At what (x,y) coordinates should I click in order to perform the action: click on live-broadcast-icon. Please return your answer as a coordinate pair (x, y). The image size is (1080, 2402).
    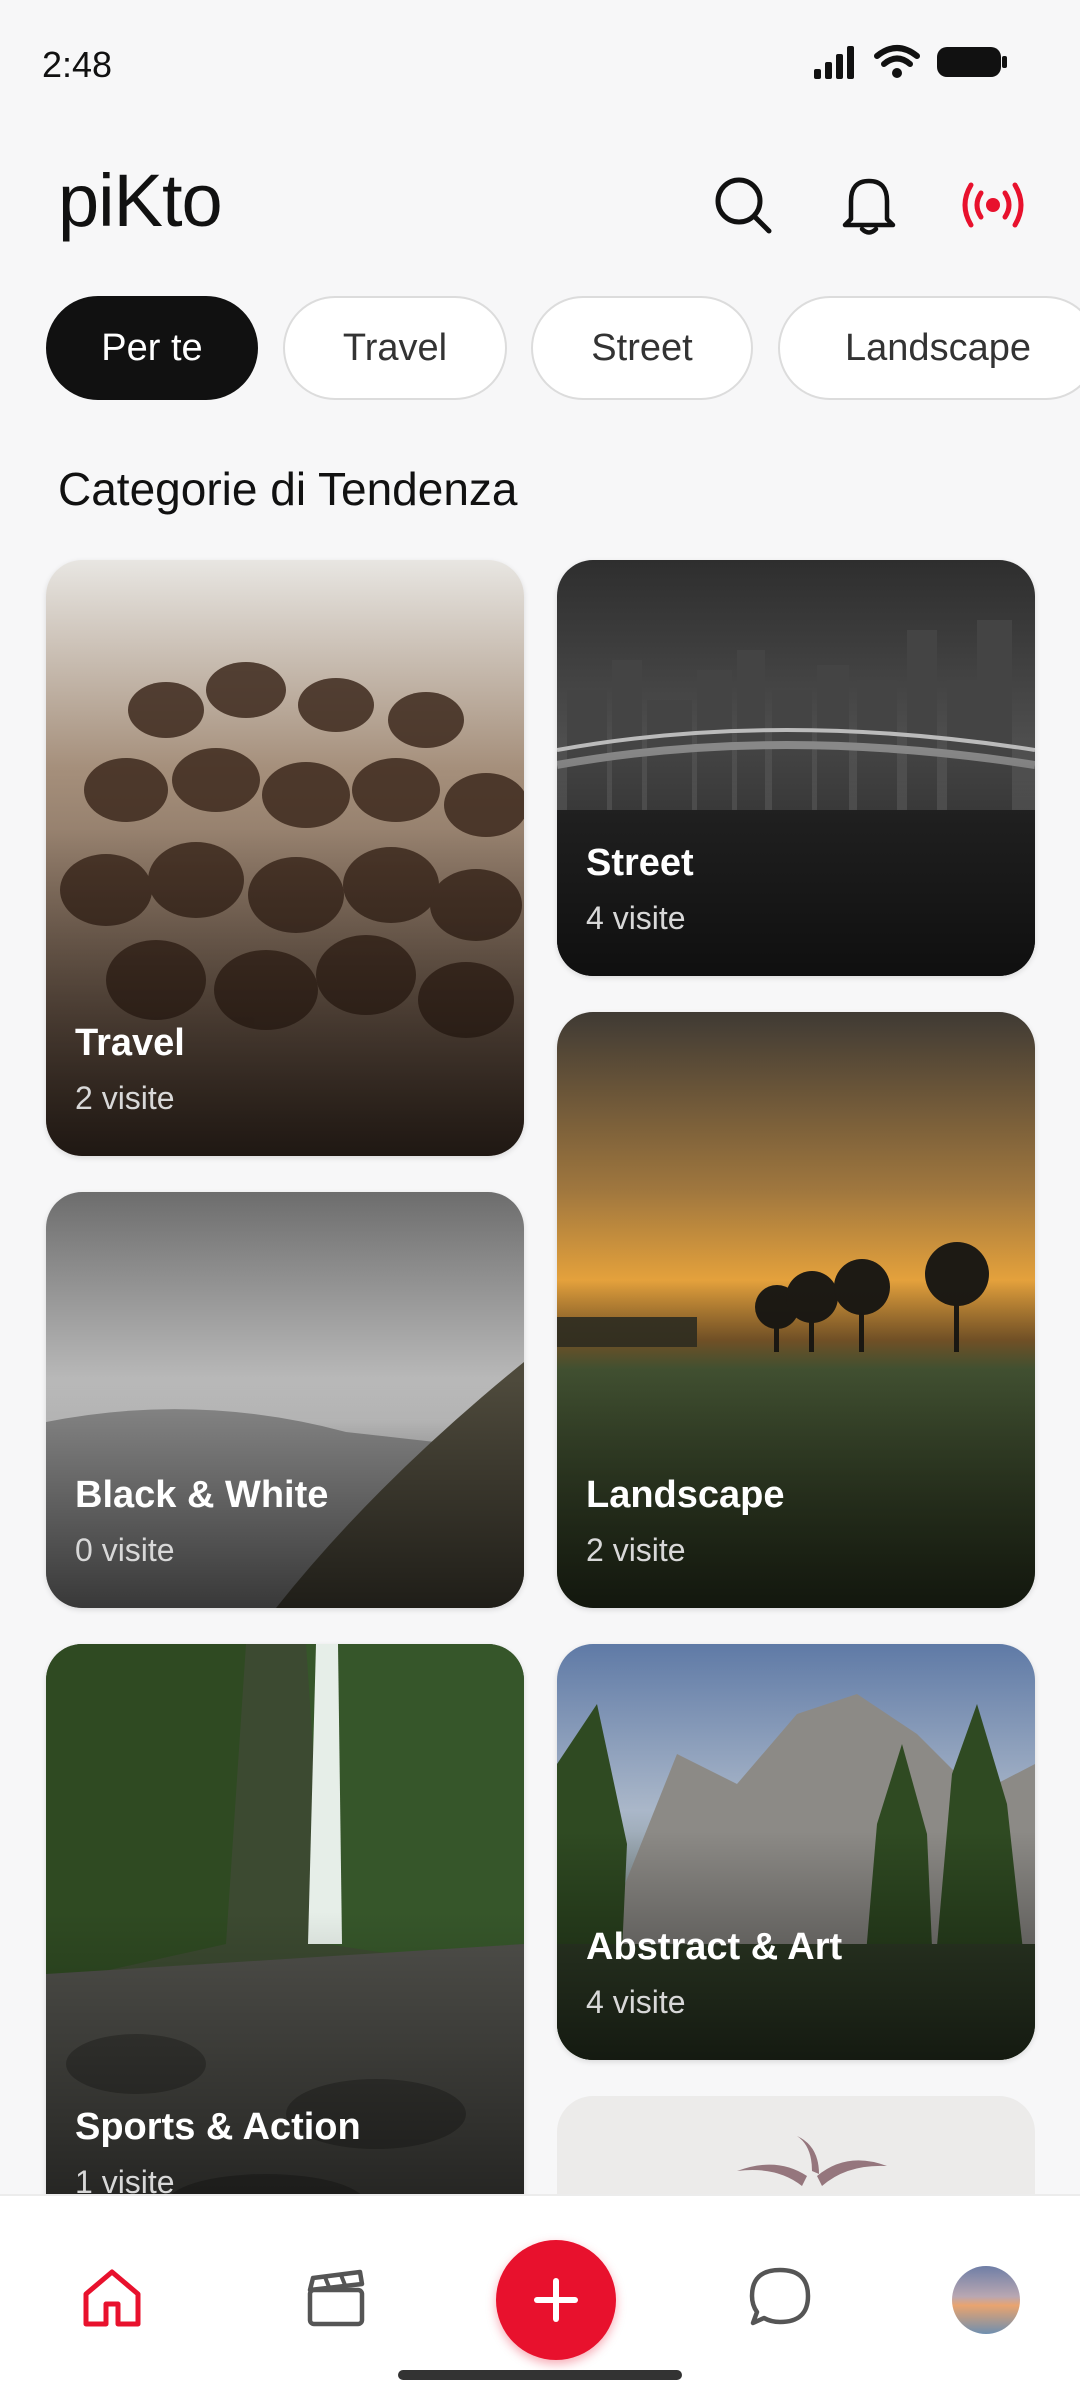
    Looking at the image, I should click on (993, 205).